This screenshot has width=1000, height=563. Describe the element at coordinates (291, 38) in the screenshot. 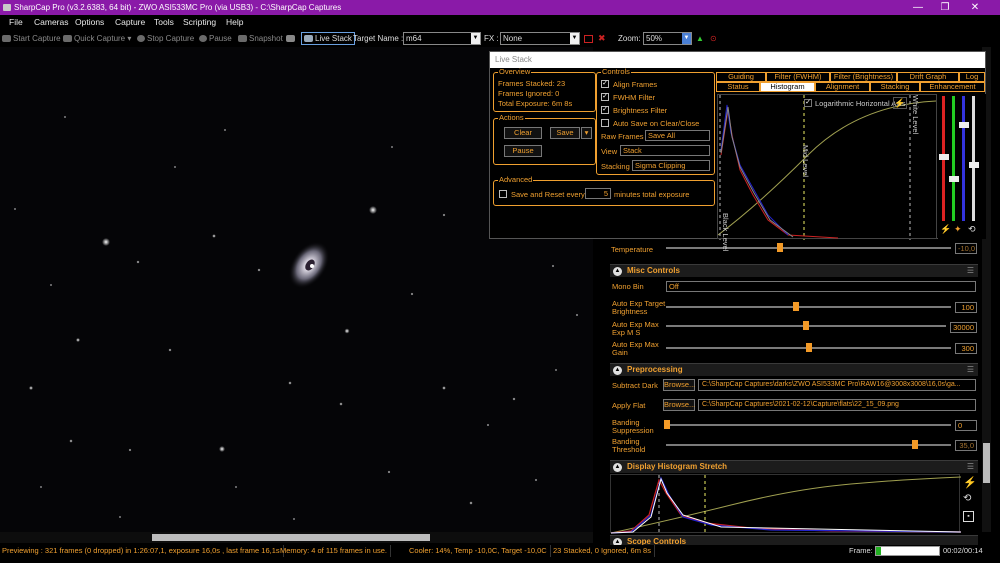

I see `layout-icon` at that location.